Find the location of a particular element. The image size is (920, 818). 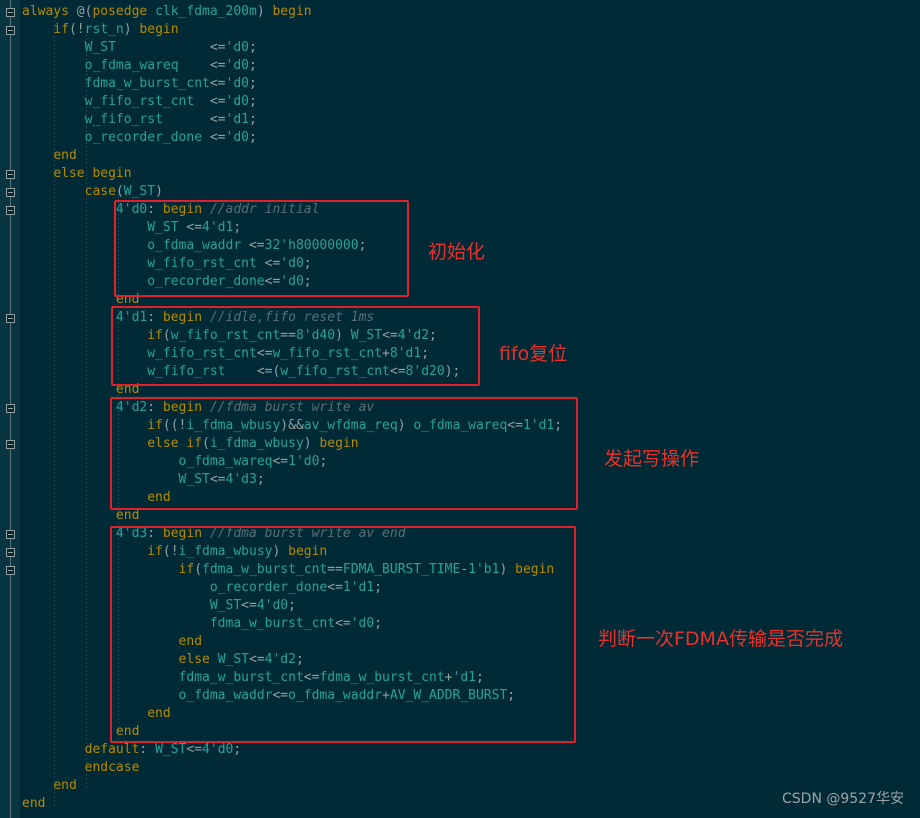

annotation-box-init is located at coordinates (261, 248).